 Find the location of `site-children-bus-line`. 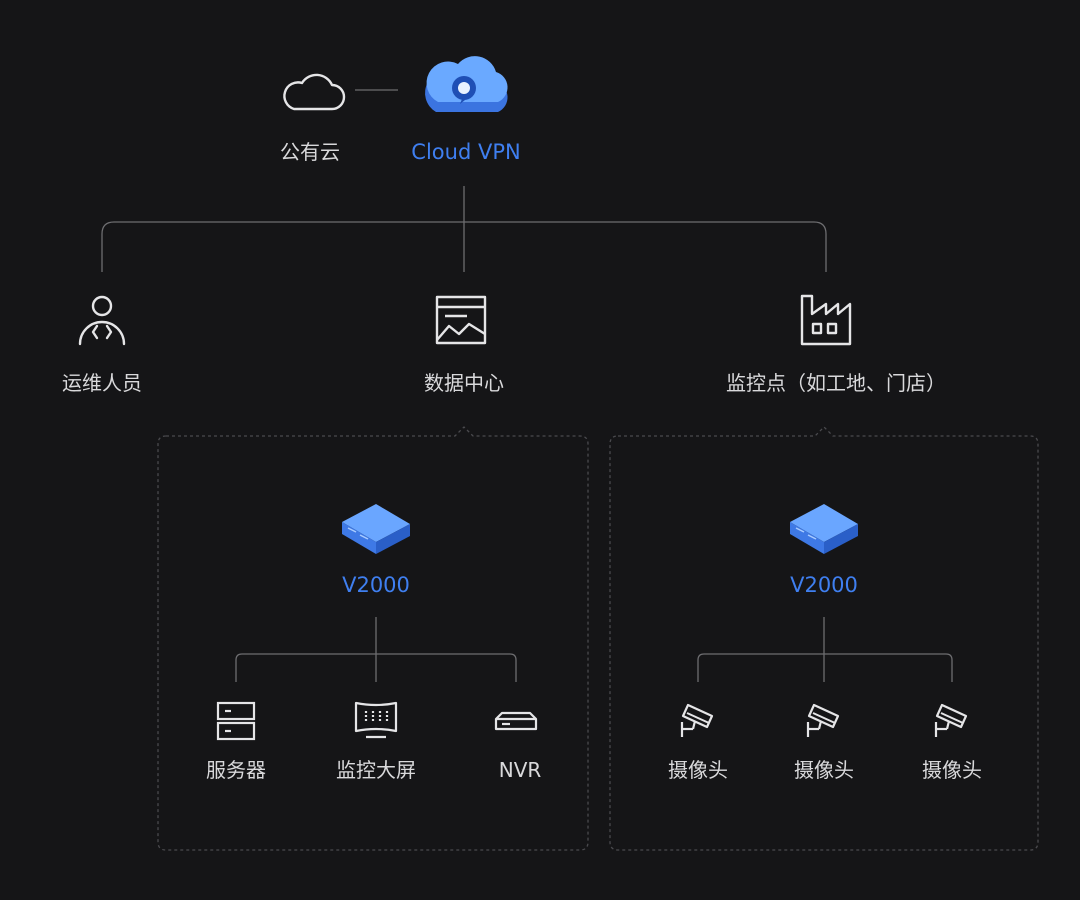

site-children-bus-line is located at coordinates (825, 667).